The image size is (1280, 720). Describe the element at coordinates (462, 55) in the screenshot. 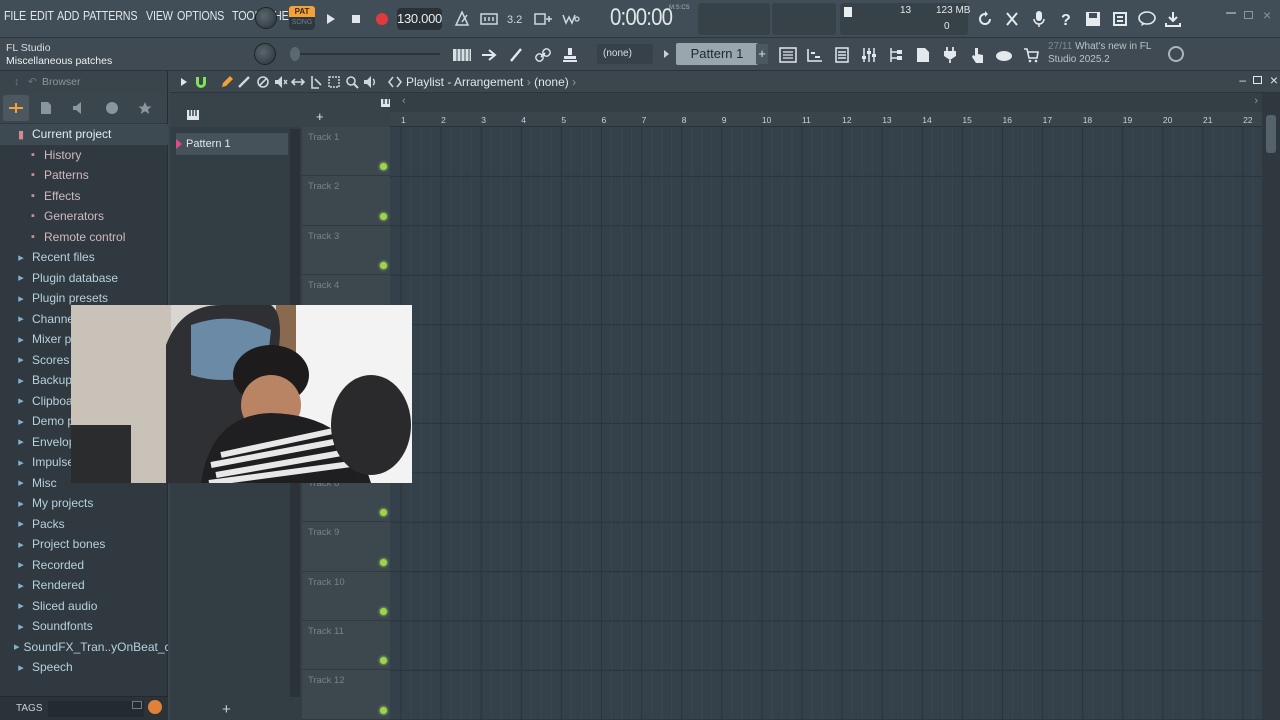

I see `piano-roll-snap-button` at that location.